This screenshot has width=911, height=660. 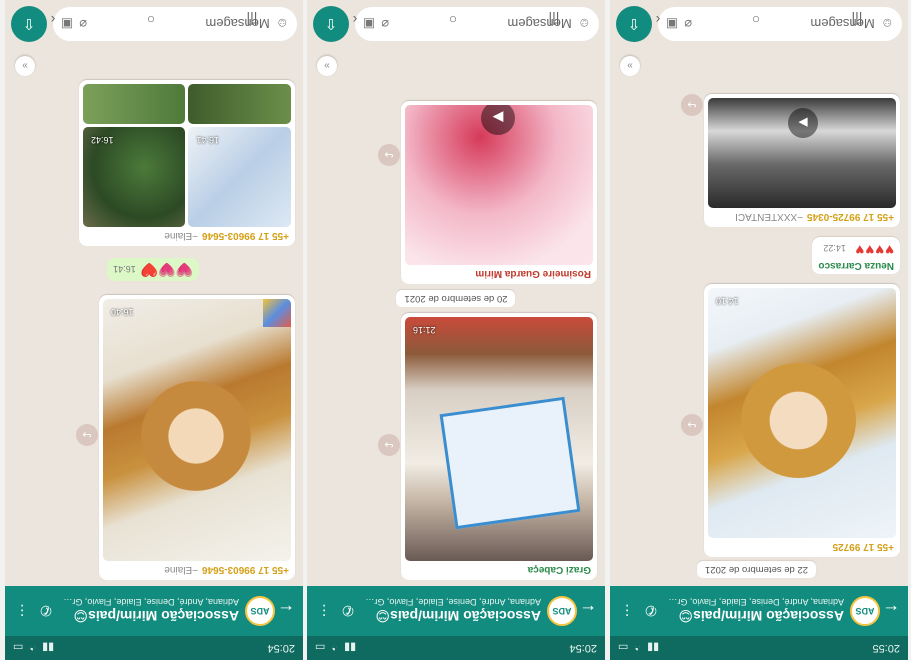 What do you see at coordinates (756, 569) in the screenshot?
I see `date-chip: 22 de setembro de 2021` at bounding box center [756, 569].